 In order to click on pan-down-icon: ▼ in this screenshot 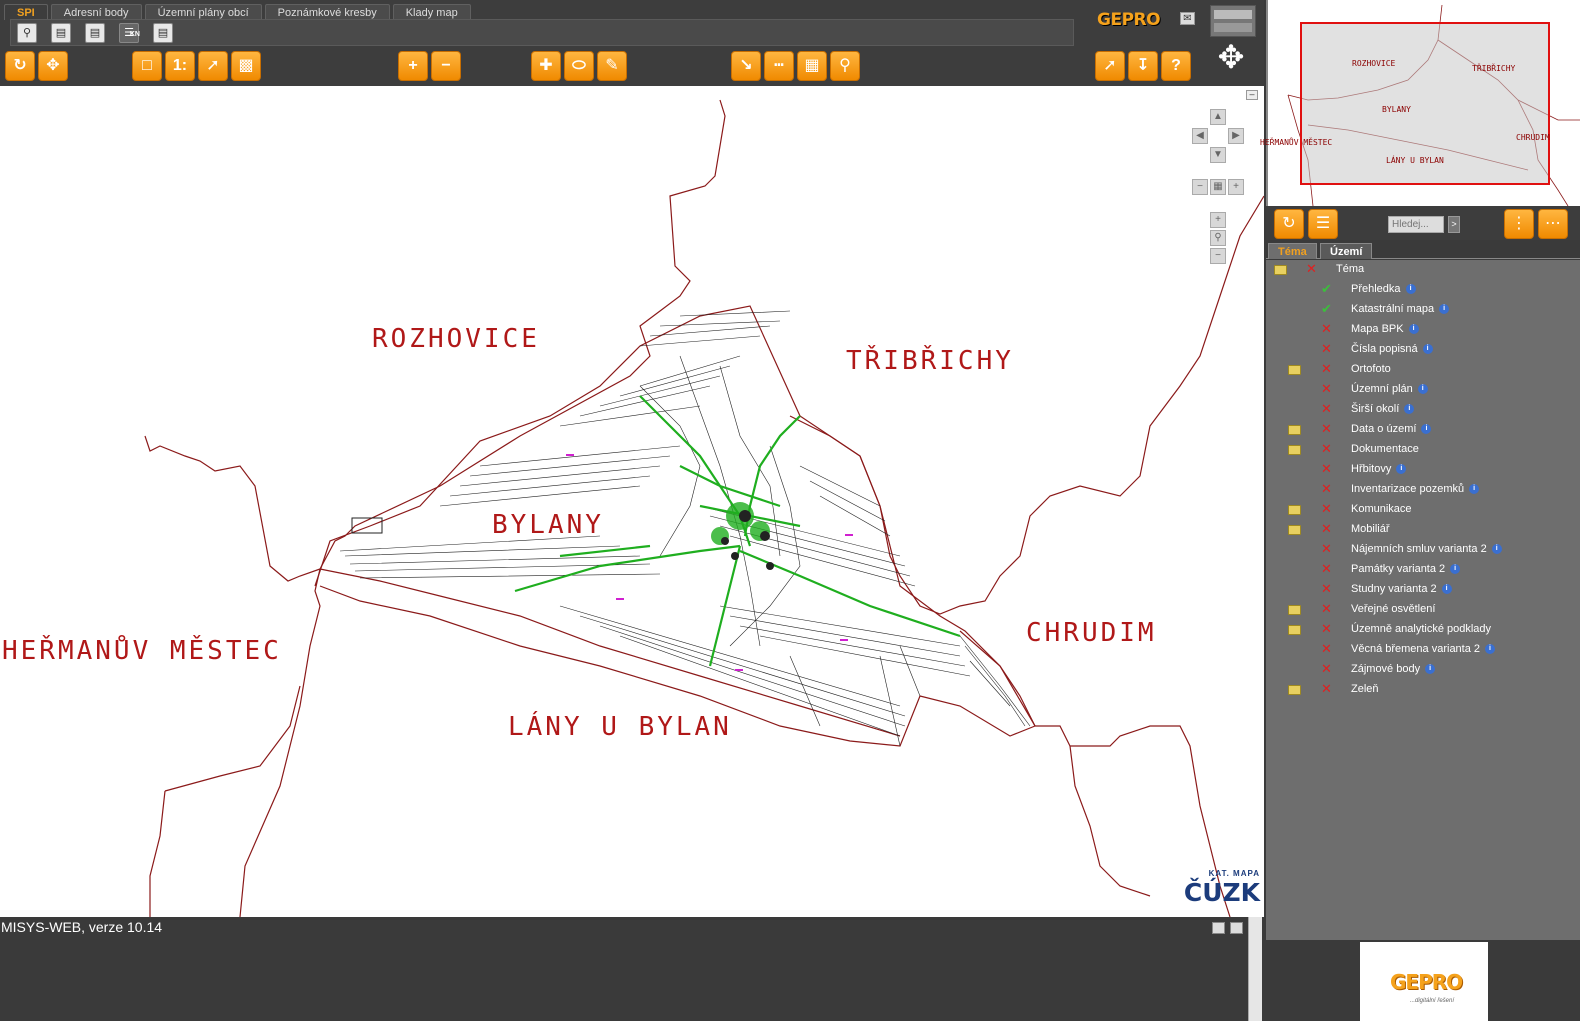, I will do `click(1218, 155)`.